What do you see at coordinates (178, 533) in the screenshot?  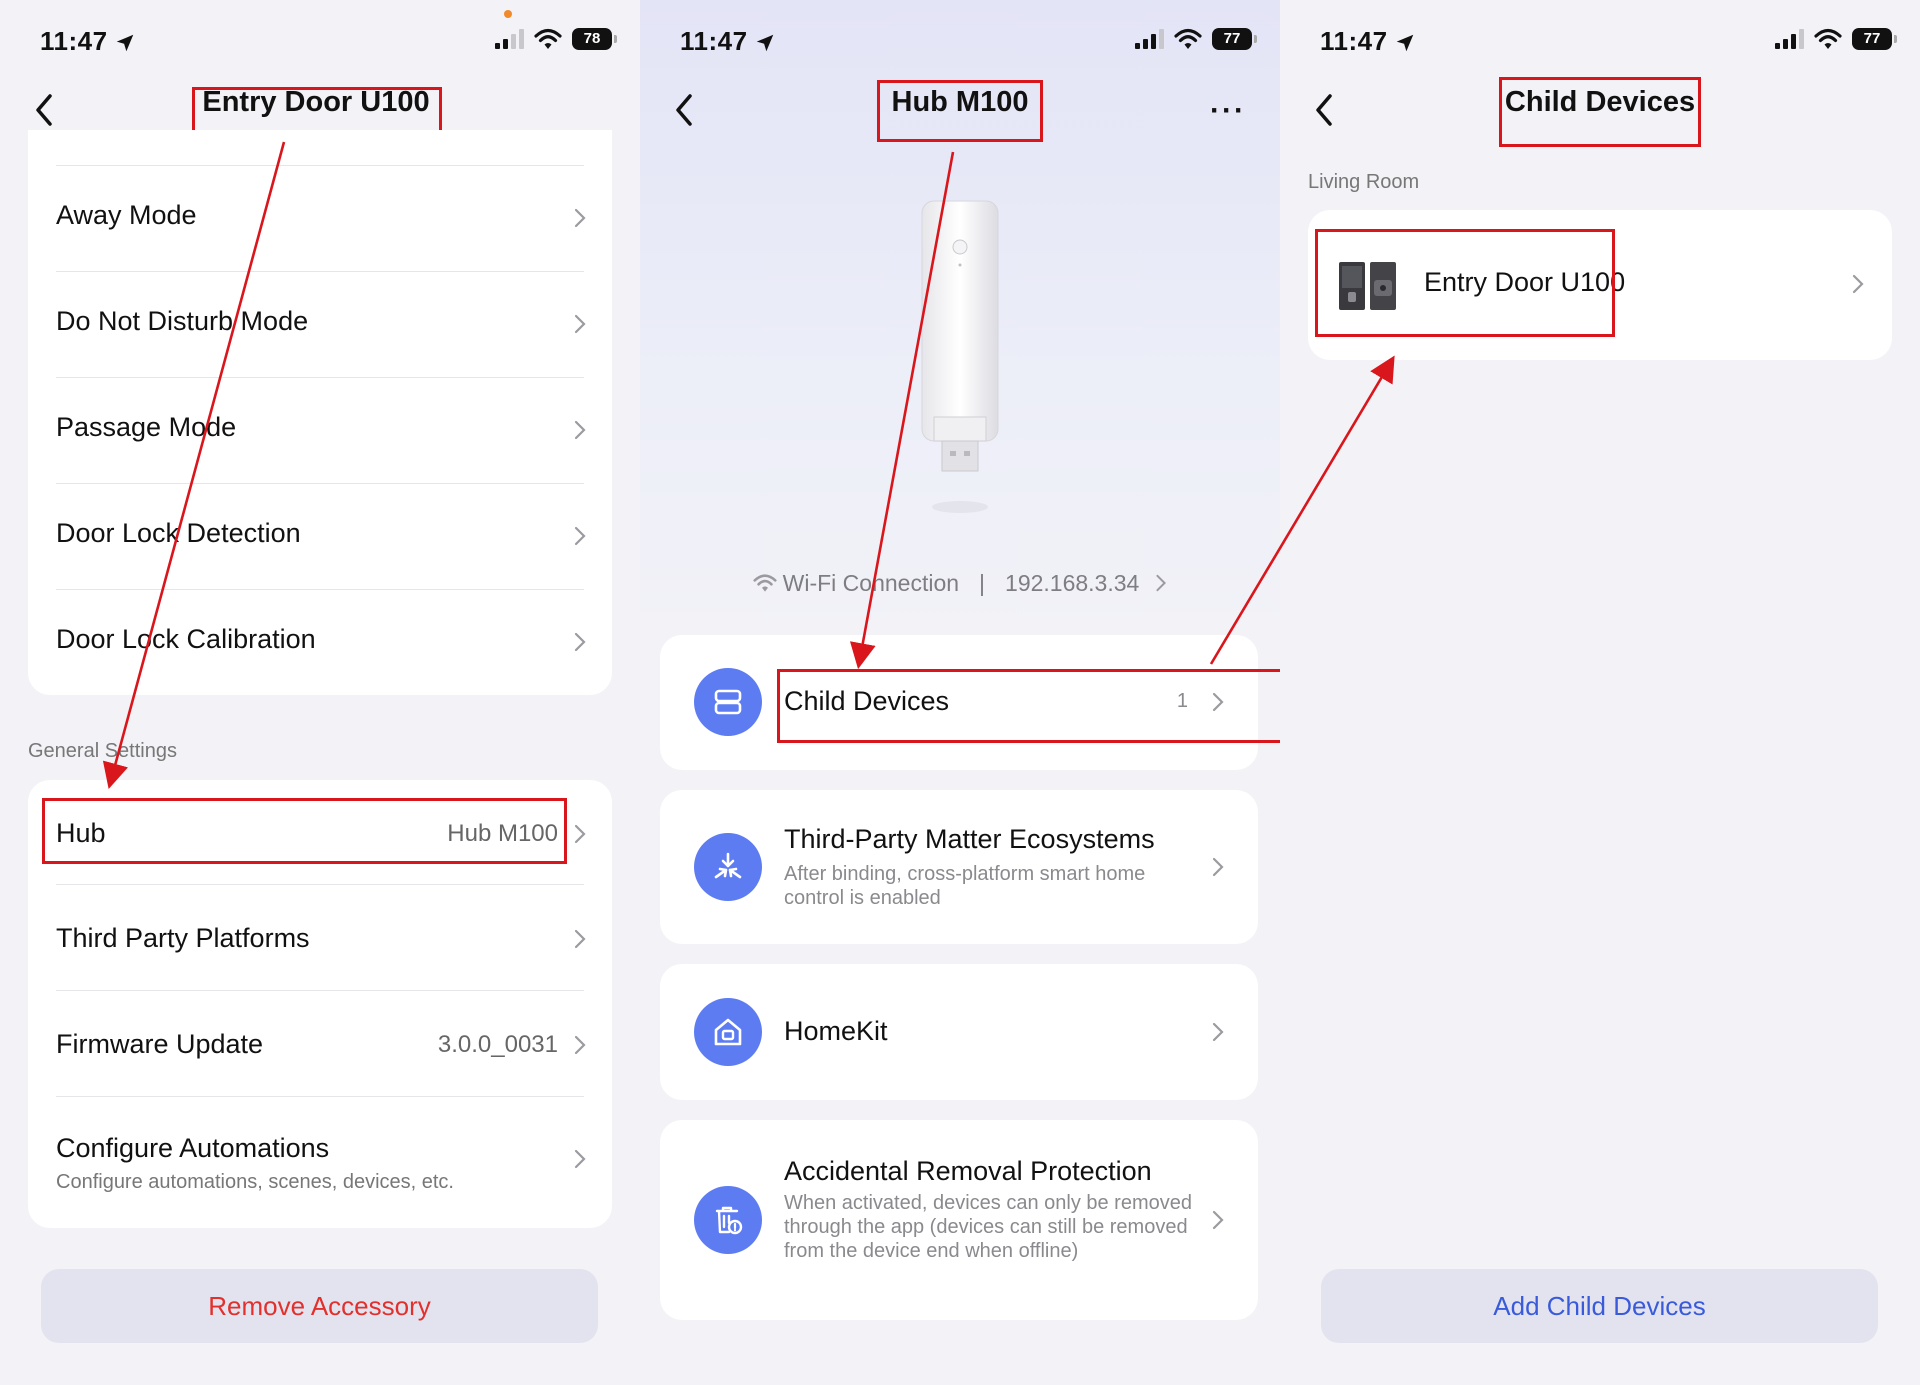 I see `row-label: Door Lock Detection` at bounding box center [178, 533].